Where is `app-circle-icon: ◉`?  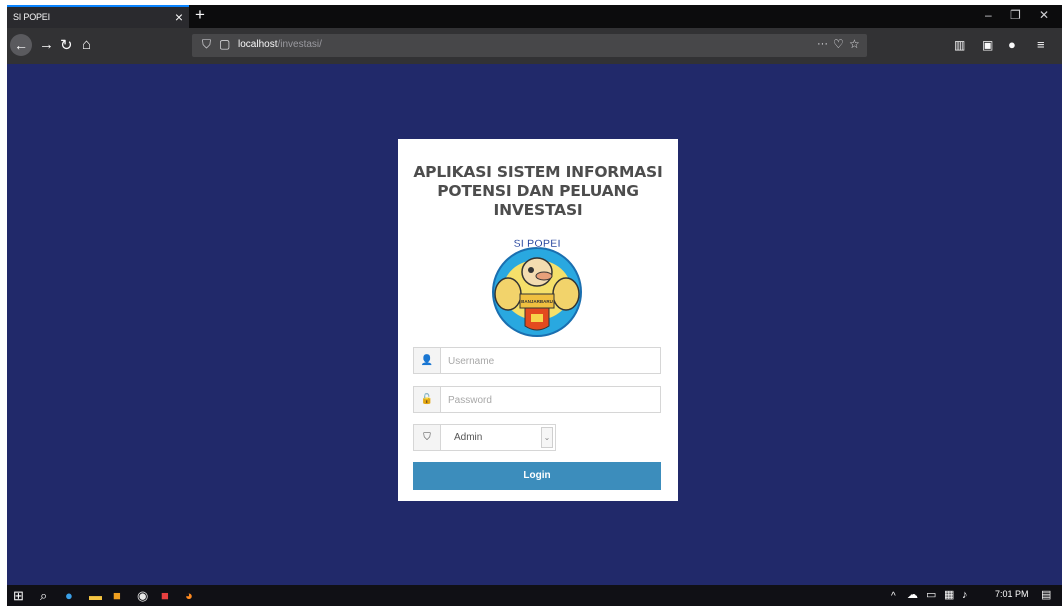
app-circle-icon: ◉ is located at coordinates (142, 595).